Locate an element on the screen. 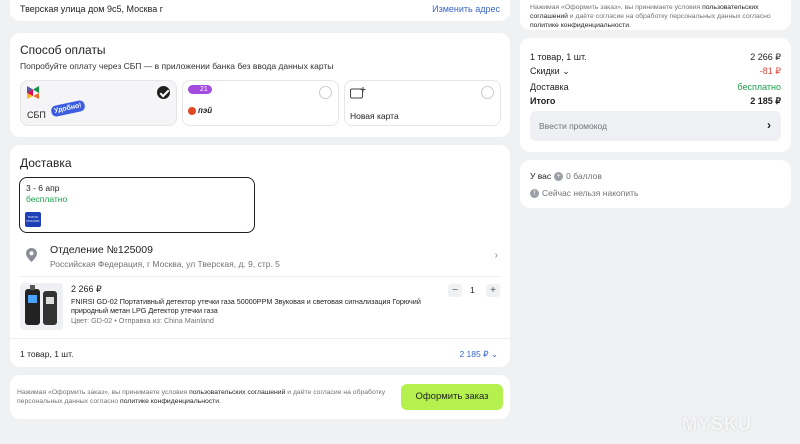  points-note-text: Сейчас нельзя накопить is located at coordinates (590, 193).